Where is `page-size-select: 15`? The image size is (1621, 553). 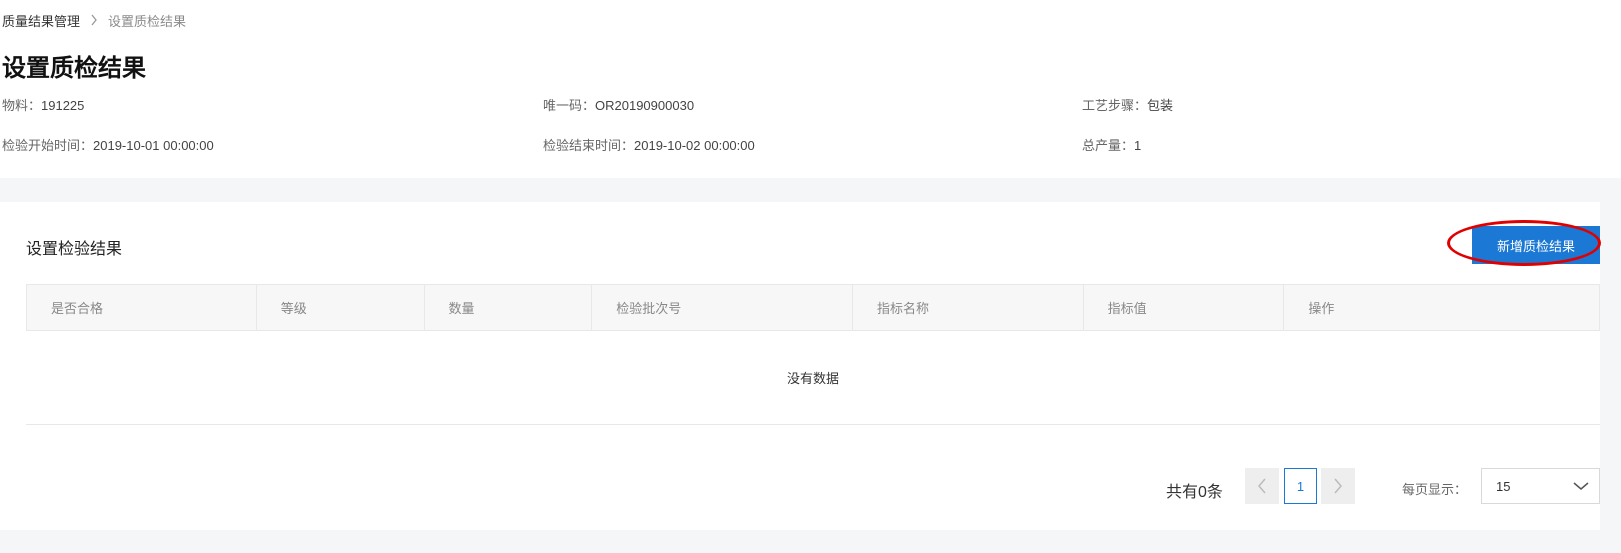 page-size-select: 15 is located at coordinates (1540, 486).